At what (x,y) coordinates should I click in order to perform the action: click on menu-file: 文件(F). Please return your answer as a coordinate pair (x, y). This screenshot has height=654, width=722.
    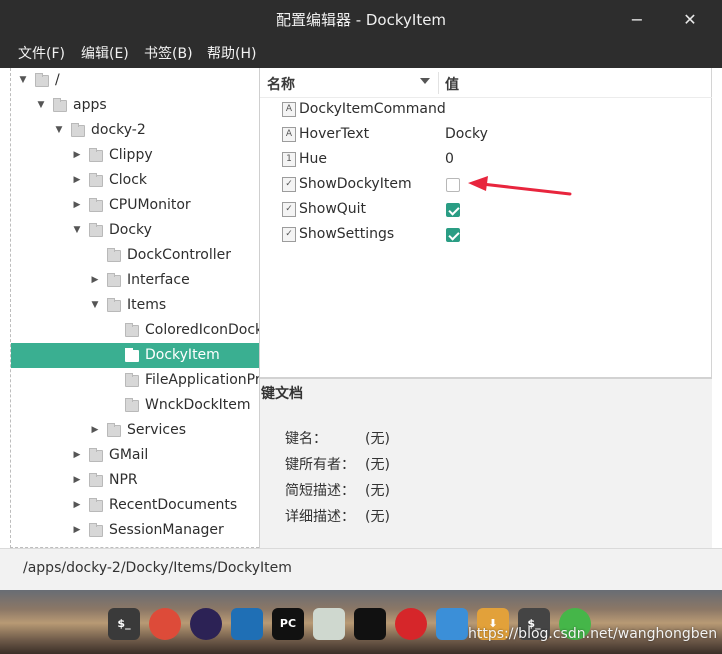
    Looking at the image, I should click on (41, 54).